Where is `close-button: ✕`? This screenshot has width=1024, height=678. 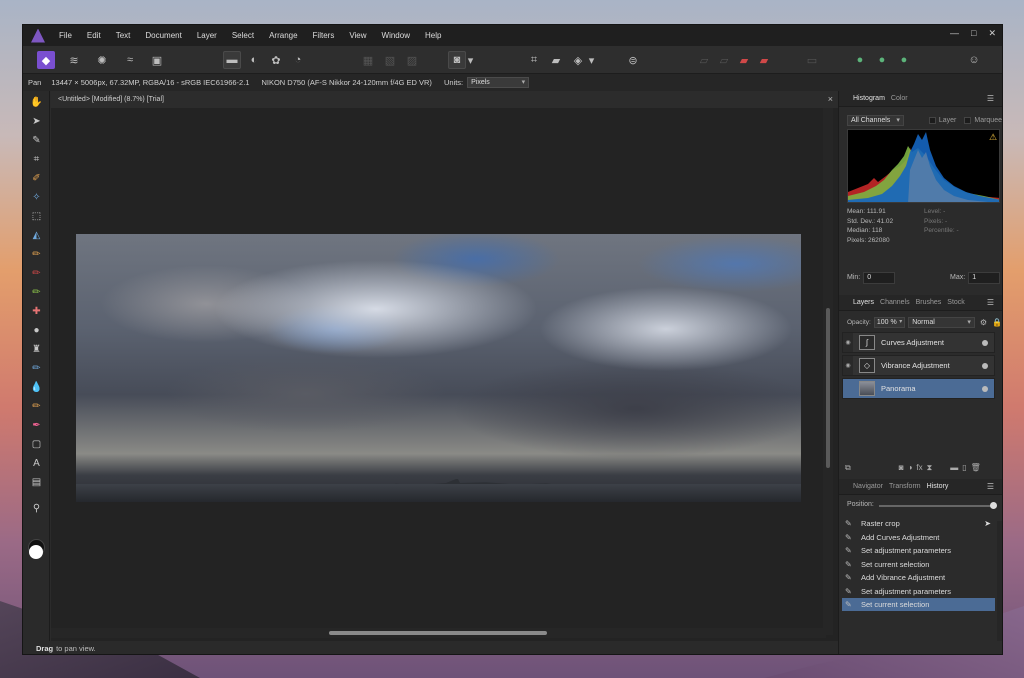
close-button: ✕ is located at coordinates (992, 33).